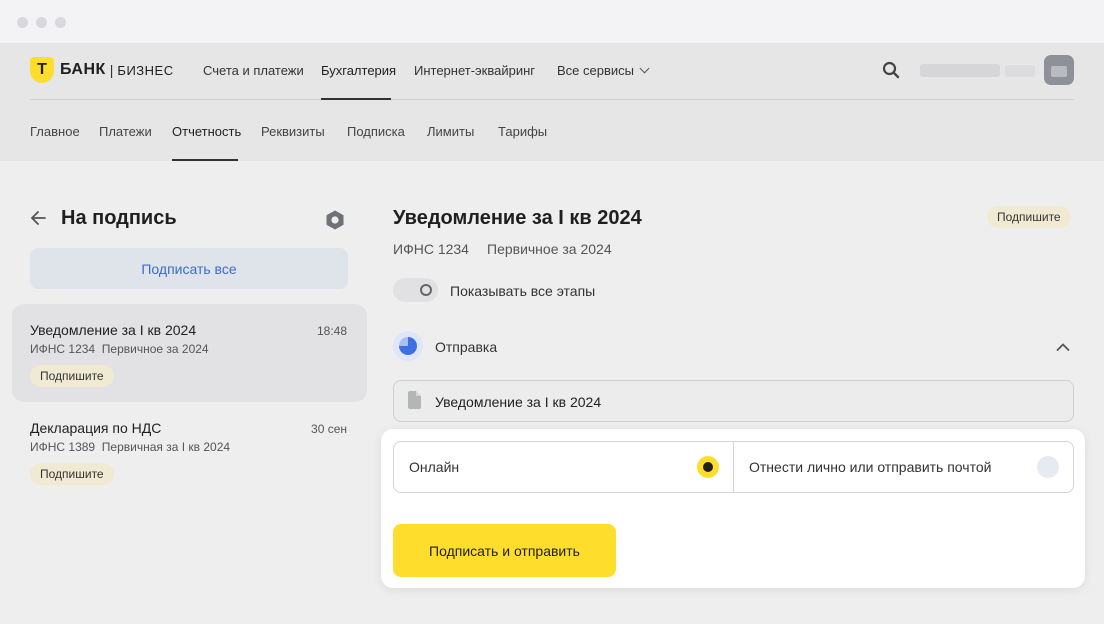  Describe the element at coordinates (431, 249) in the screenshot. I see `tax-inspection-label: ИФНС 1234` at that location.